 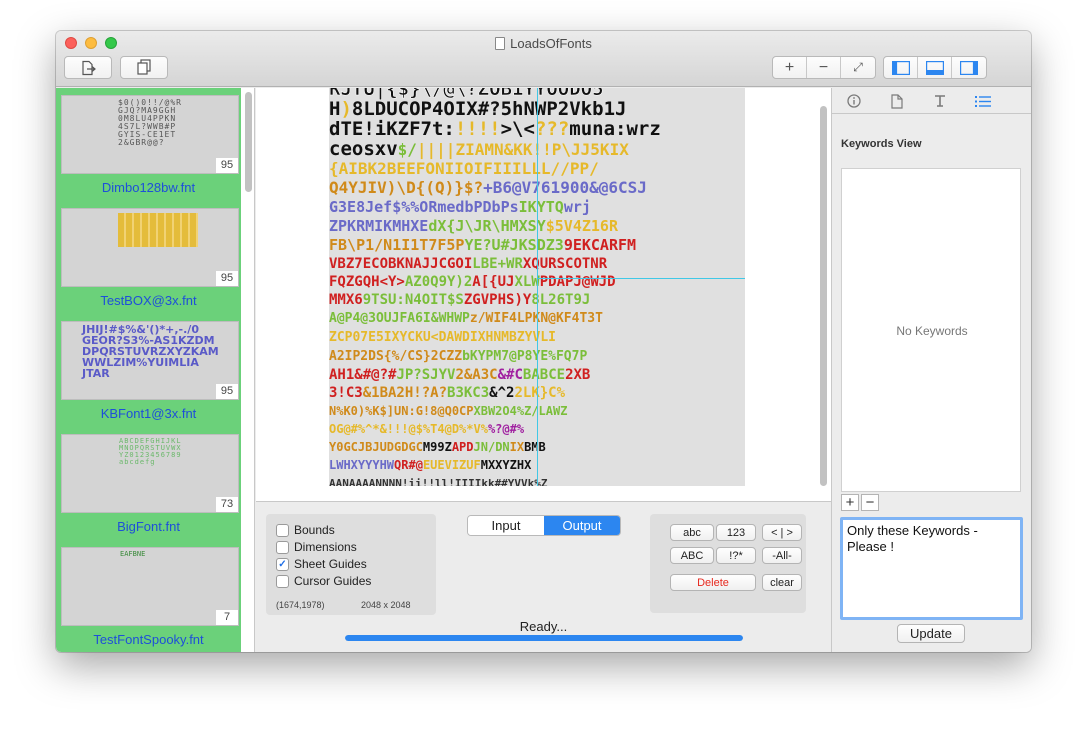 I want to click on checkmark-icon: ✓, so click(x=282, y=564).